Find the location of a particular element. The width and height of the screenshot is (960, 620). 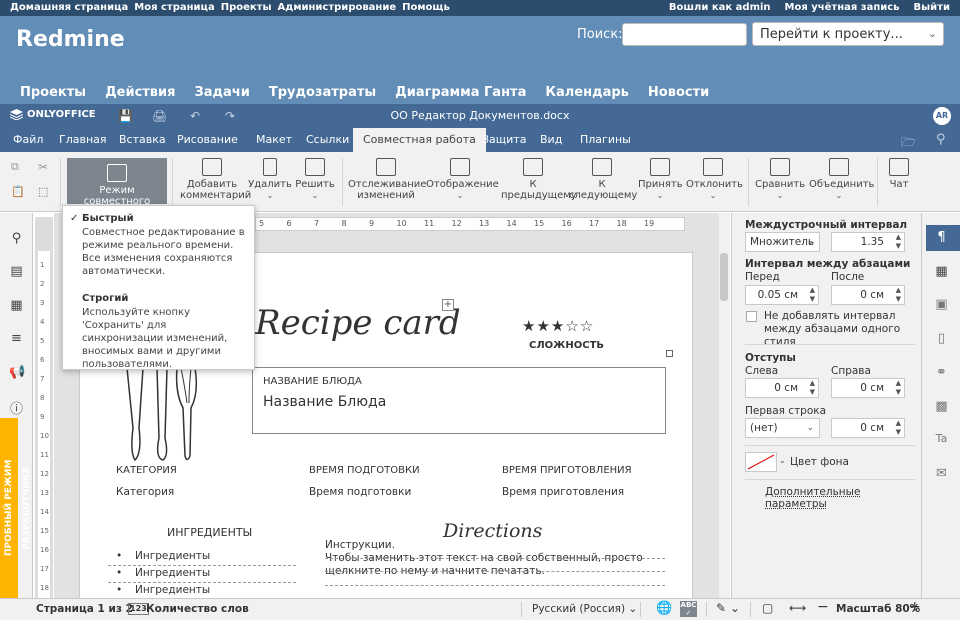

chat-button: Чат is located at coordinates (899, 174).